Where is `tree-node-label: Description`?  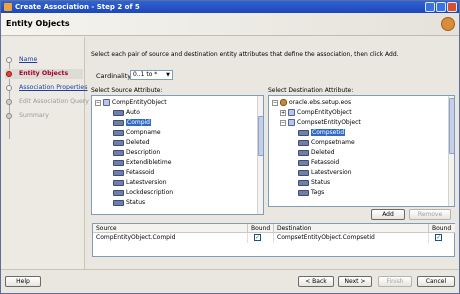 tree-node-label: Description is located at coordinates (143, 152).